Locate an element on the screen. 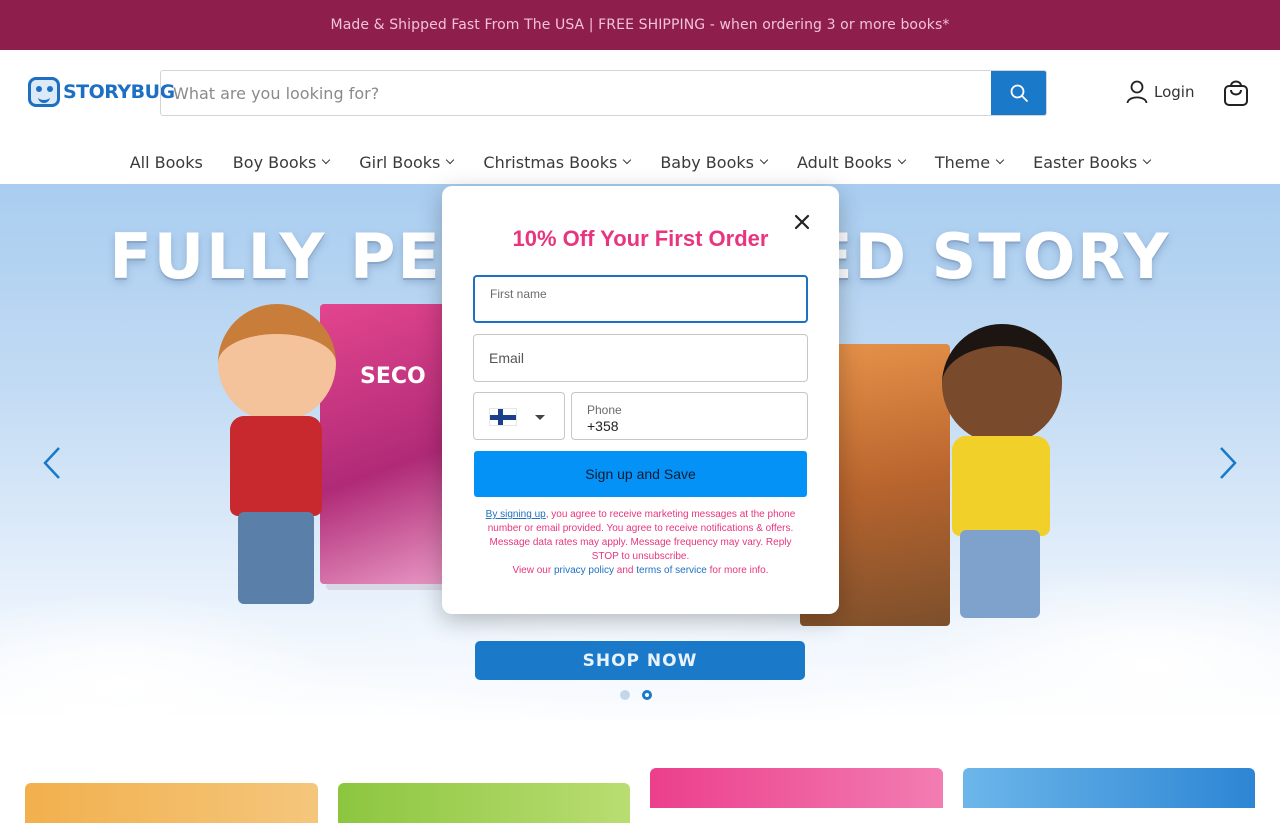 The image size is (1280, 823). book-title: SECO is located at coordinates (393, 376).